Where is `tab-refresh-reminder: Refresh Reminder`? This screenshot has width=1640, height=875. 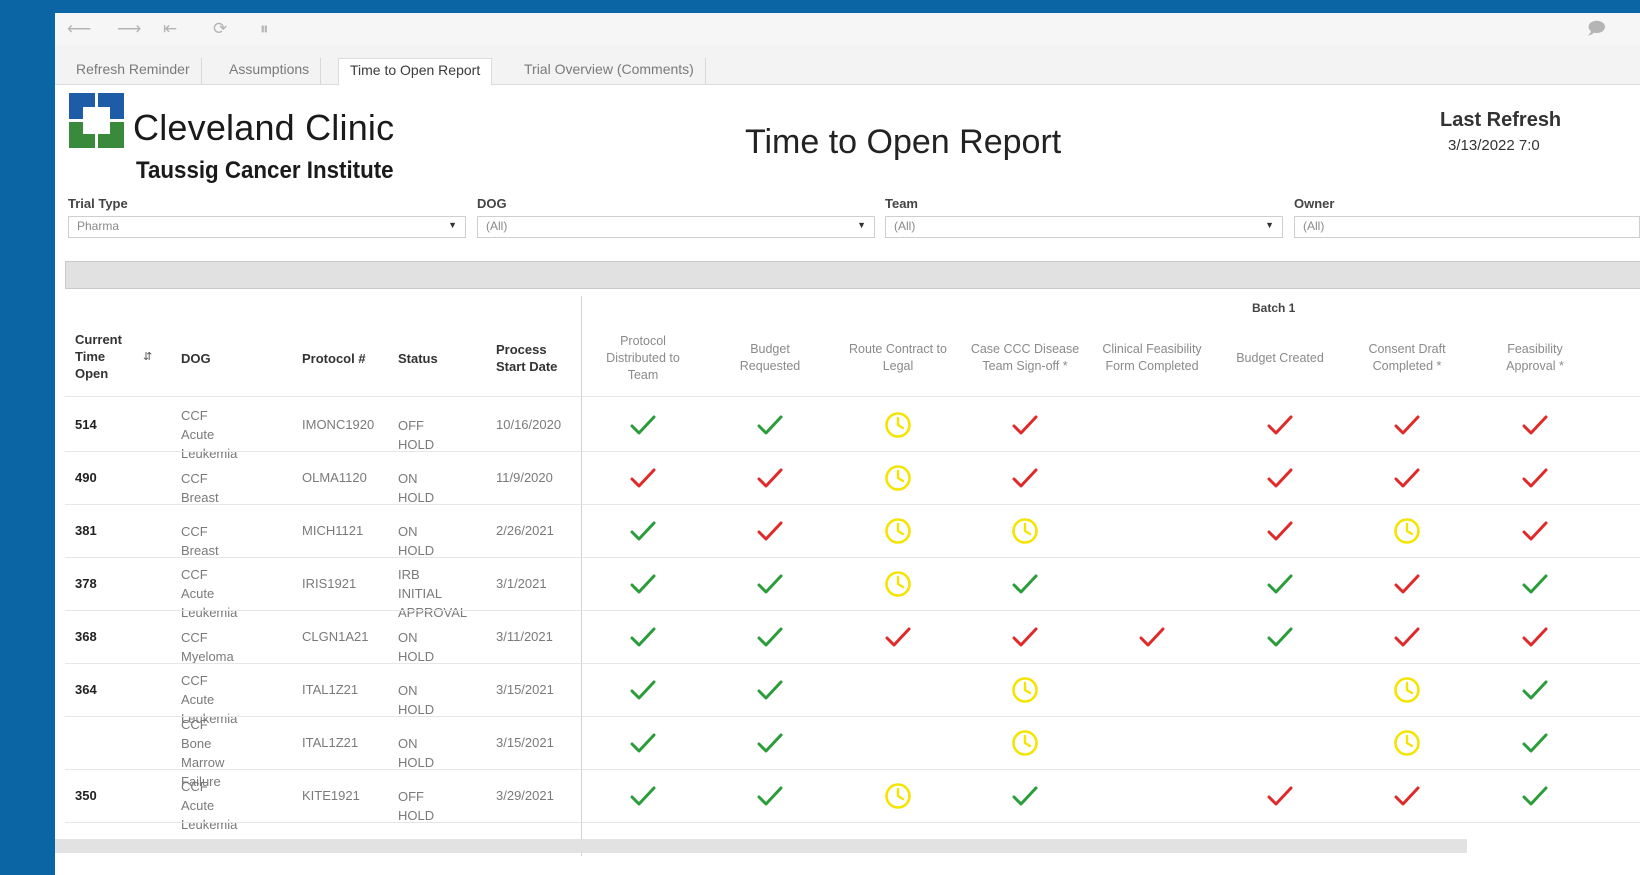 tab-refresh-reminder: Refresh Reminder is located at coordinates (133, 71).